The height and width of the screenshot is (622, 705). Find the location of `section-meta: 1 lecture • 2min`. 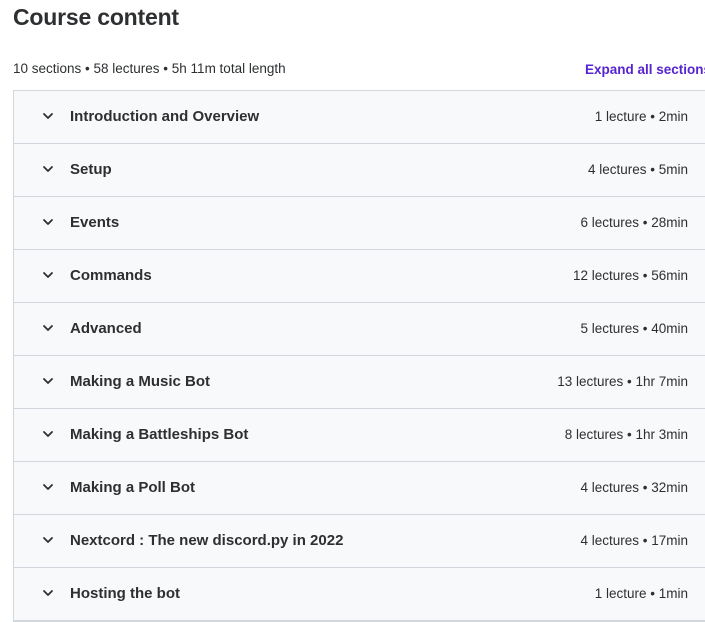

section-meta: 1 lecture • 2min is located at coordinates (641, 116).